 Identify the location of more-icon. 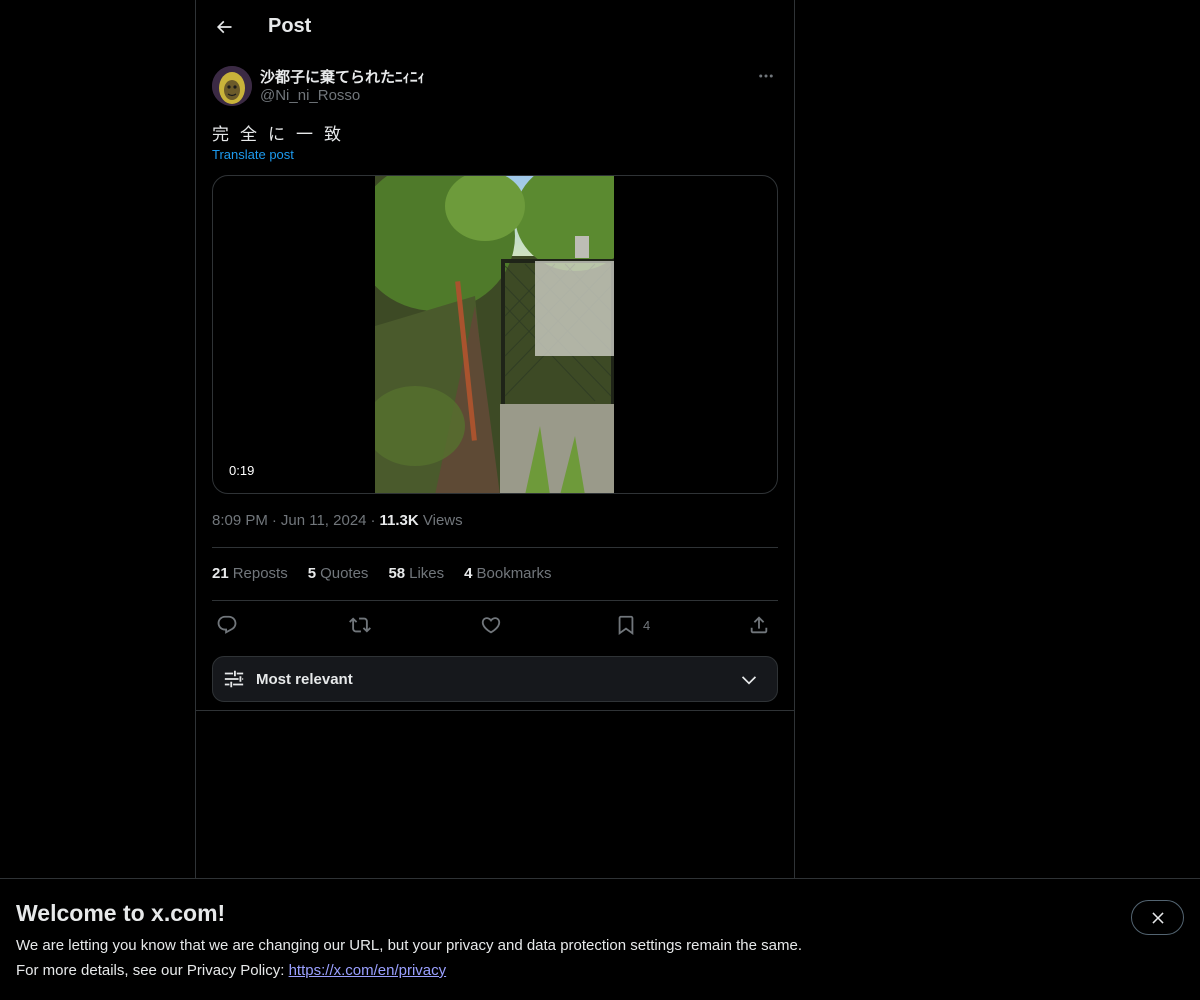
(766, 76).